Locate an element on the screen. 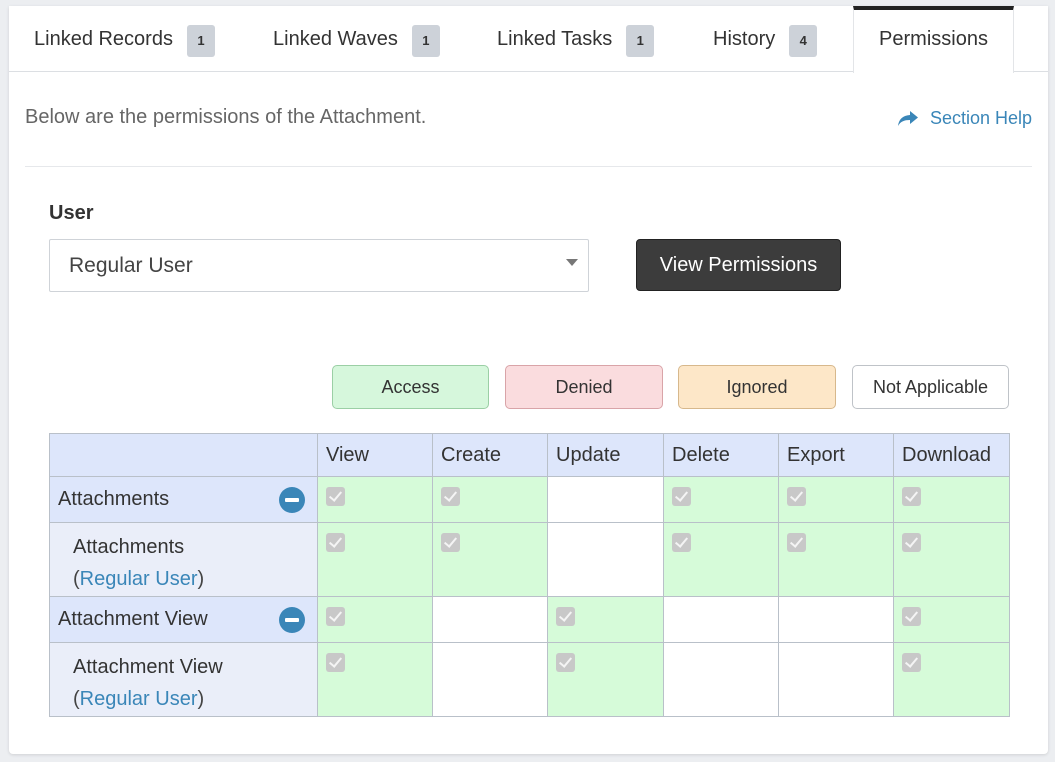  row-header: Attachments is located at coordinates (183, 499).